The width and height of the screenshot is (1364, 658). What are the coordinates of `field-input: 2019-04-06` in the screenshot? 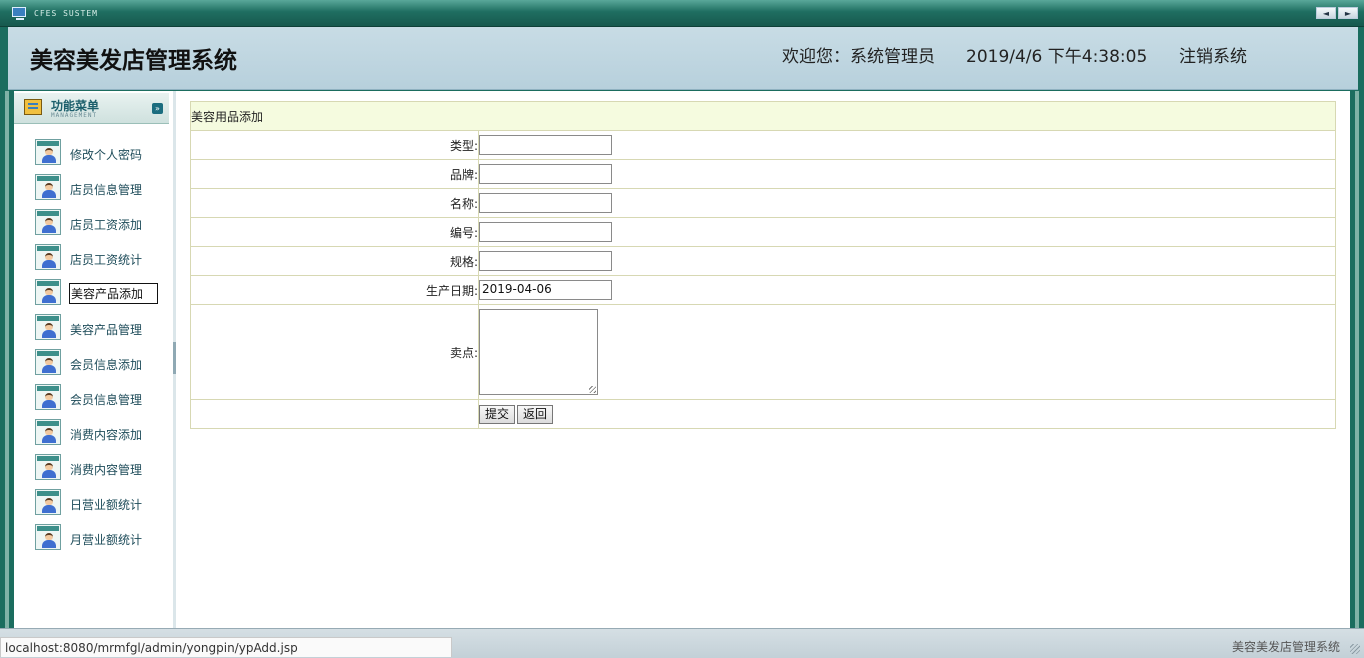 It's located at (545, 290).